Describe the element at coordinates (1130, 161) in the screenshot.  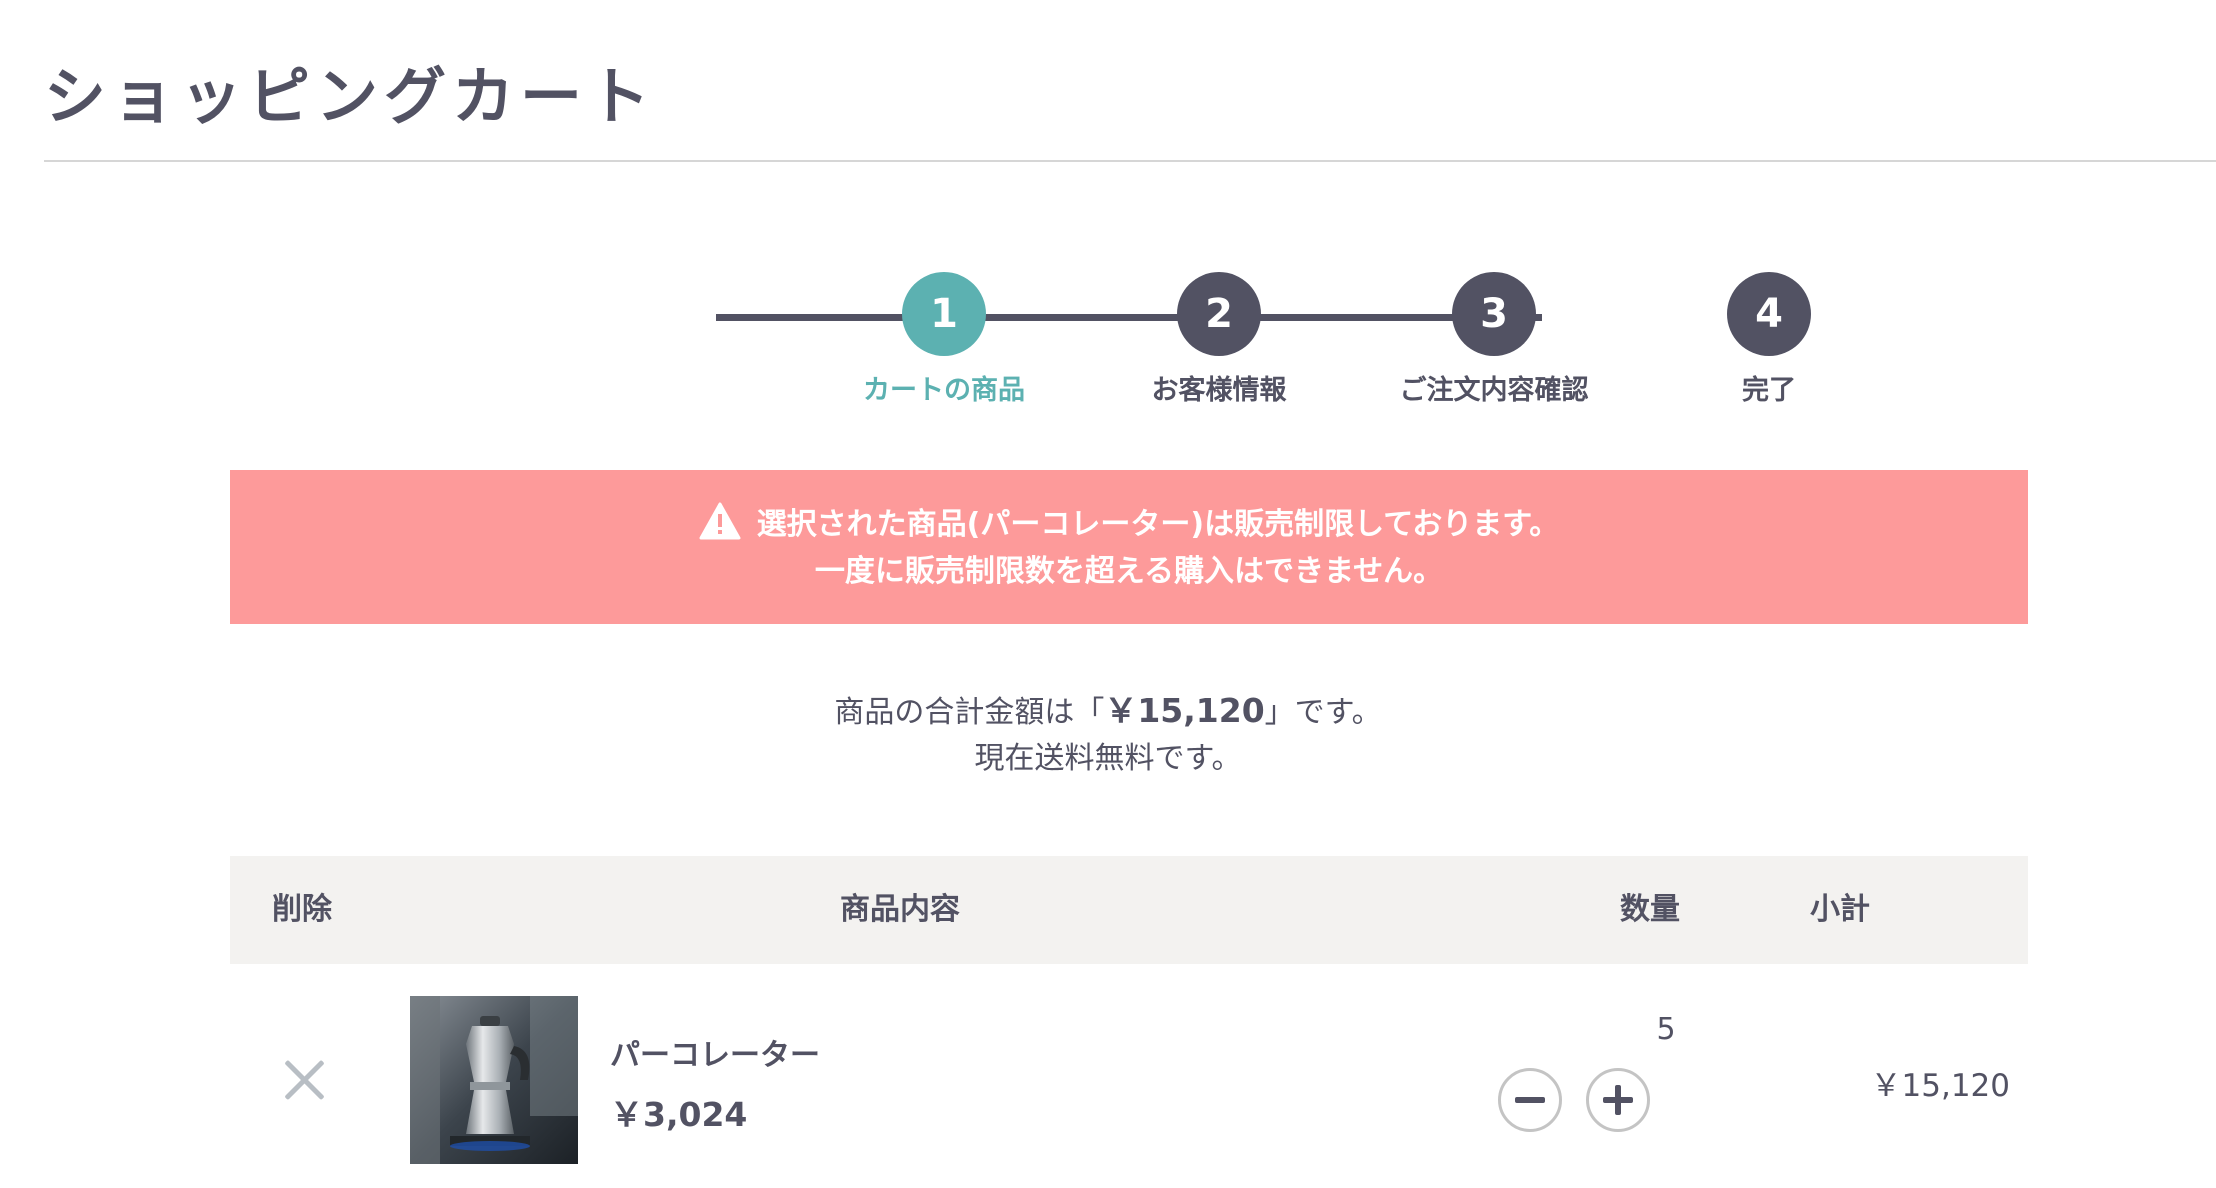
I see `title-divider` at that location.